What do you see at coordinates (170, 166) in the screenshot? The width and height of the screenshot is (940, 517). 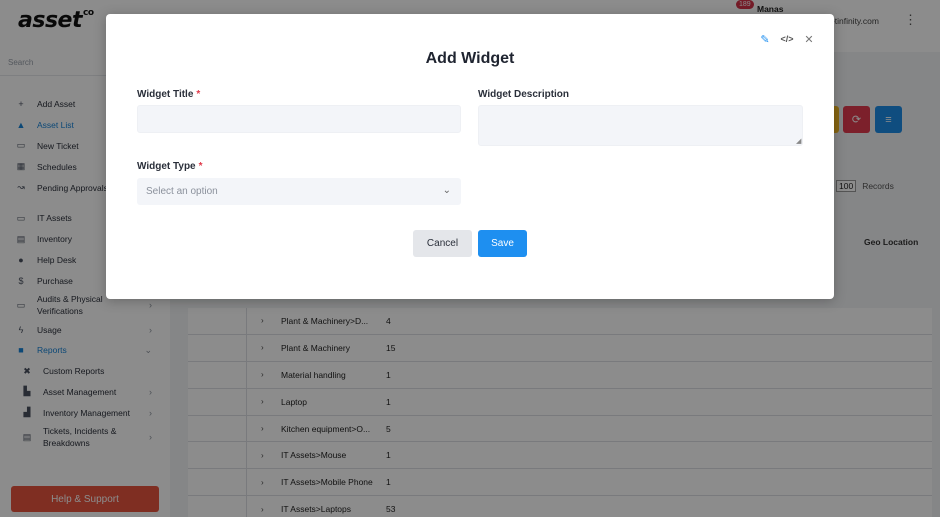 I see `widget-type-label: Widget Type *` at bounding box center [170, 166].